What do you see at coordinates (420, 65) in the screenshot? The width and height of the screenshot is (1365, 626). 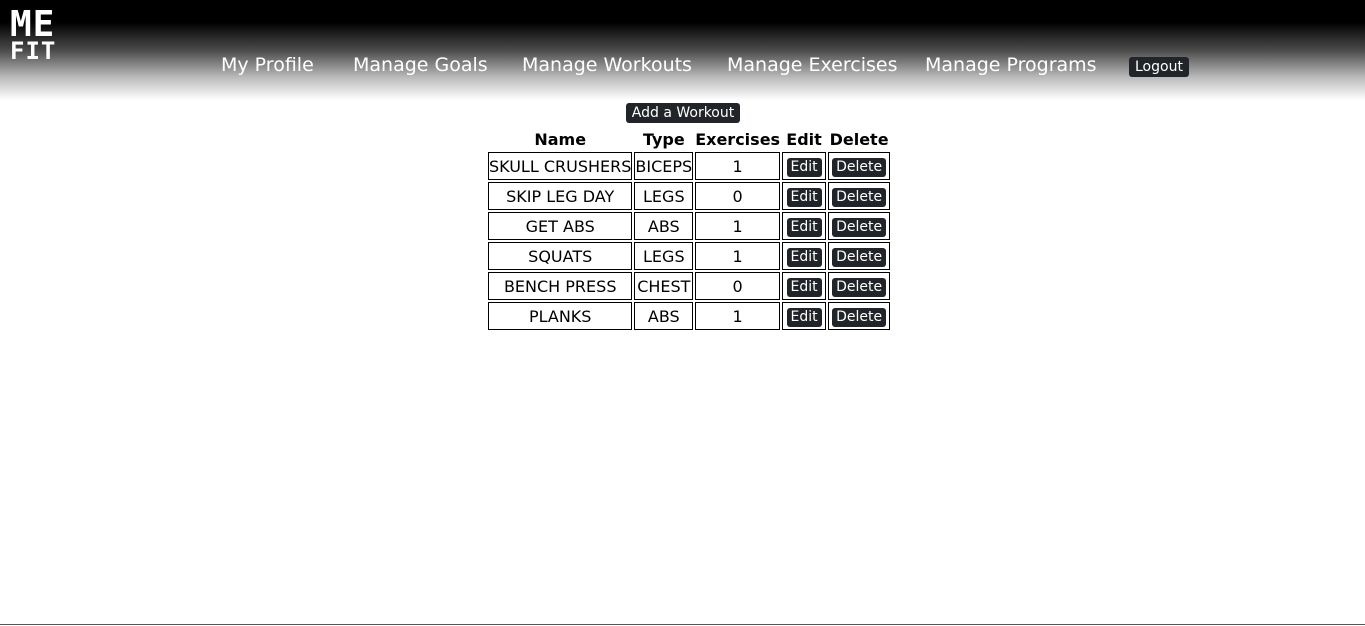 I see `nav-manage-goals: Manage Goals` at bounding box center [420, 65].